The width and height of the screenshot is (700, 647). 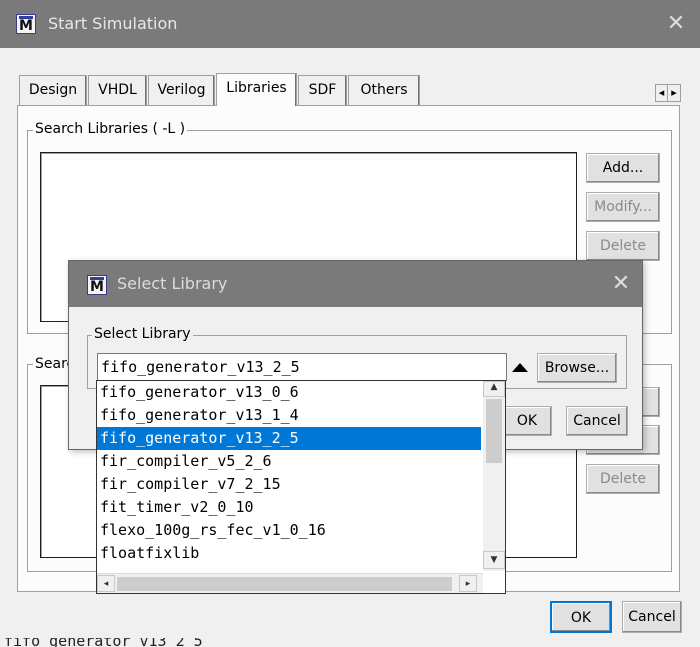 I want to click on scroll-right-small-icon: ▸, so click(x=468, y=583).